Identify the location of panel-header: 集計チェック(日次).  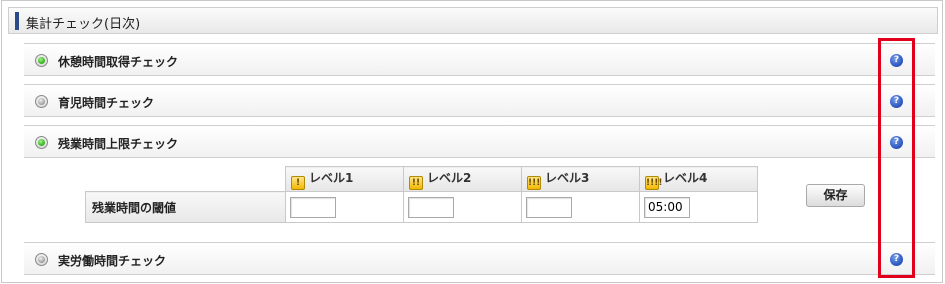
(473, 20).